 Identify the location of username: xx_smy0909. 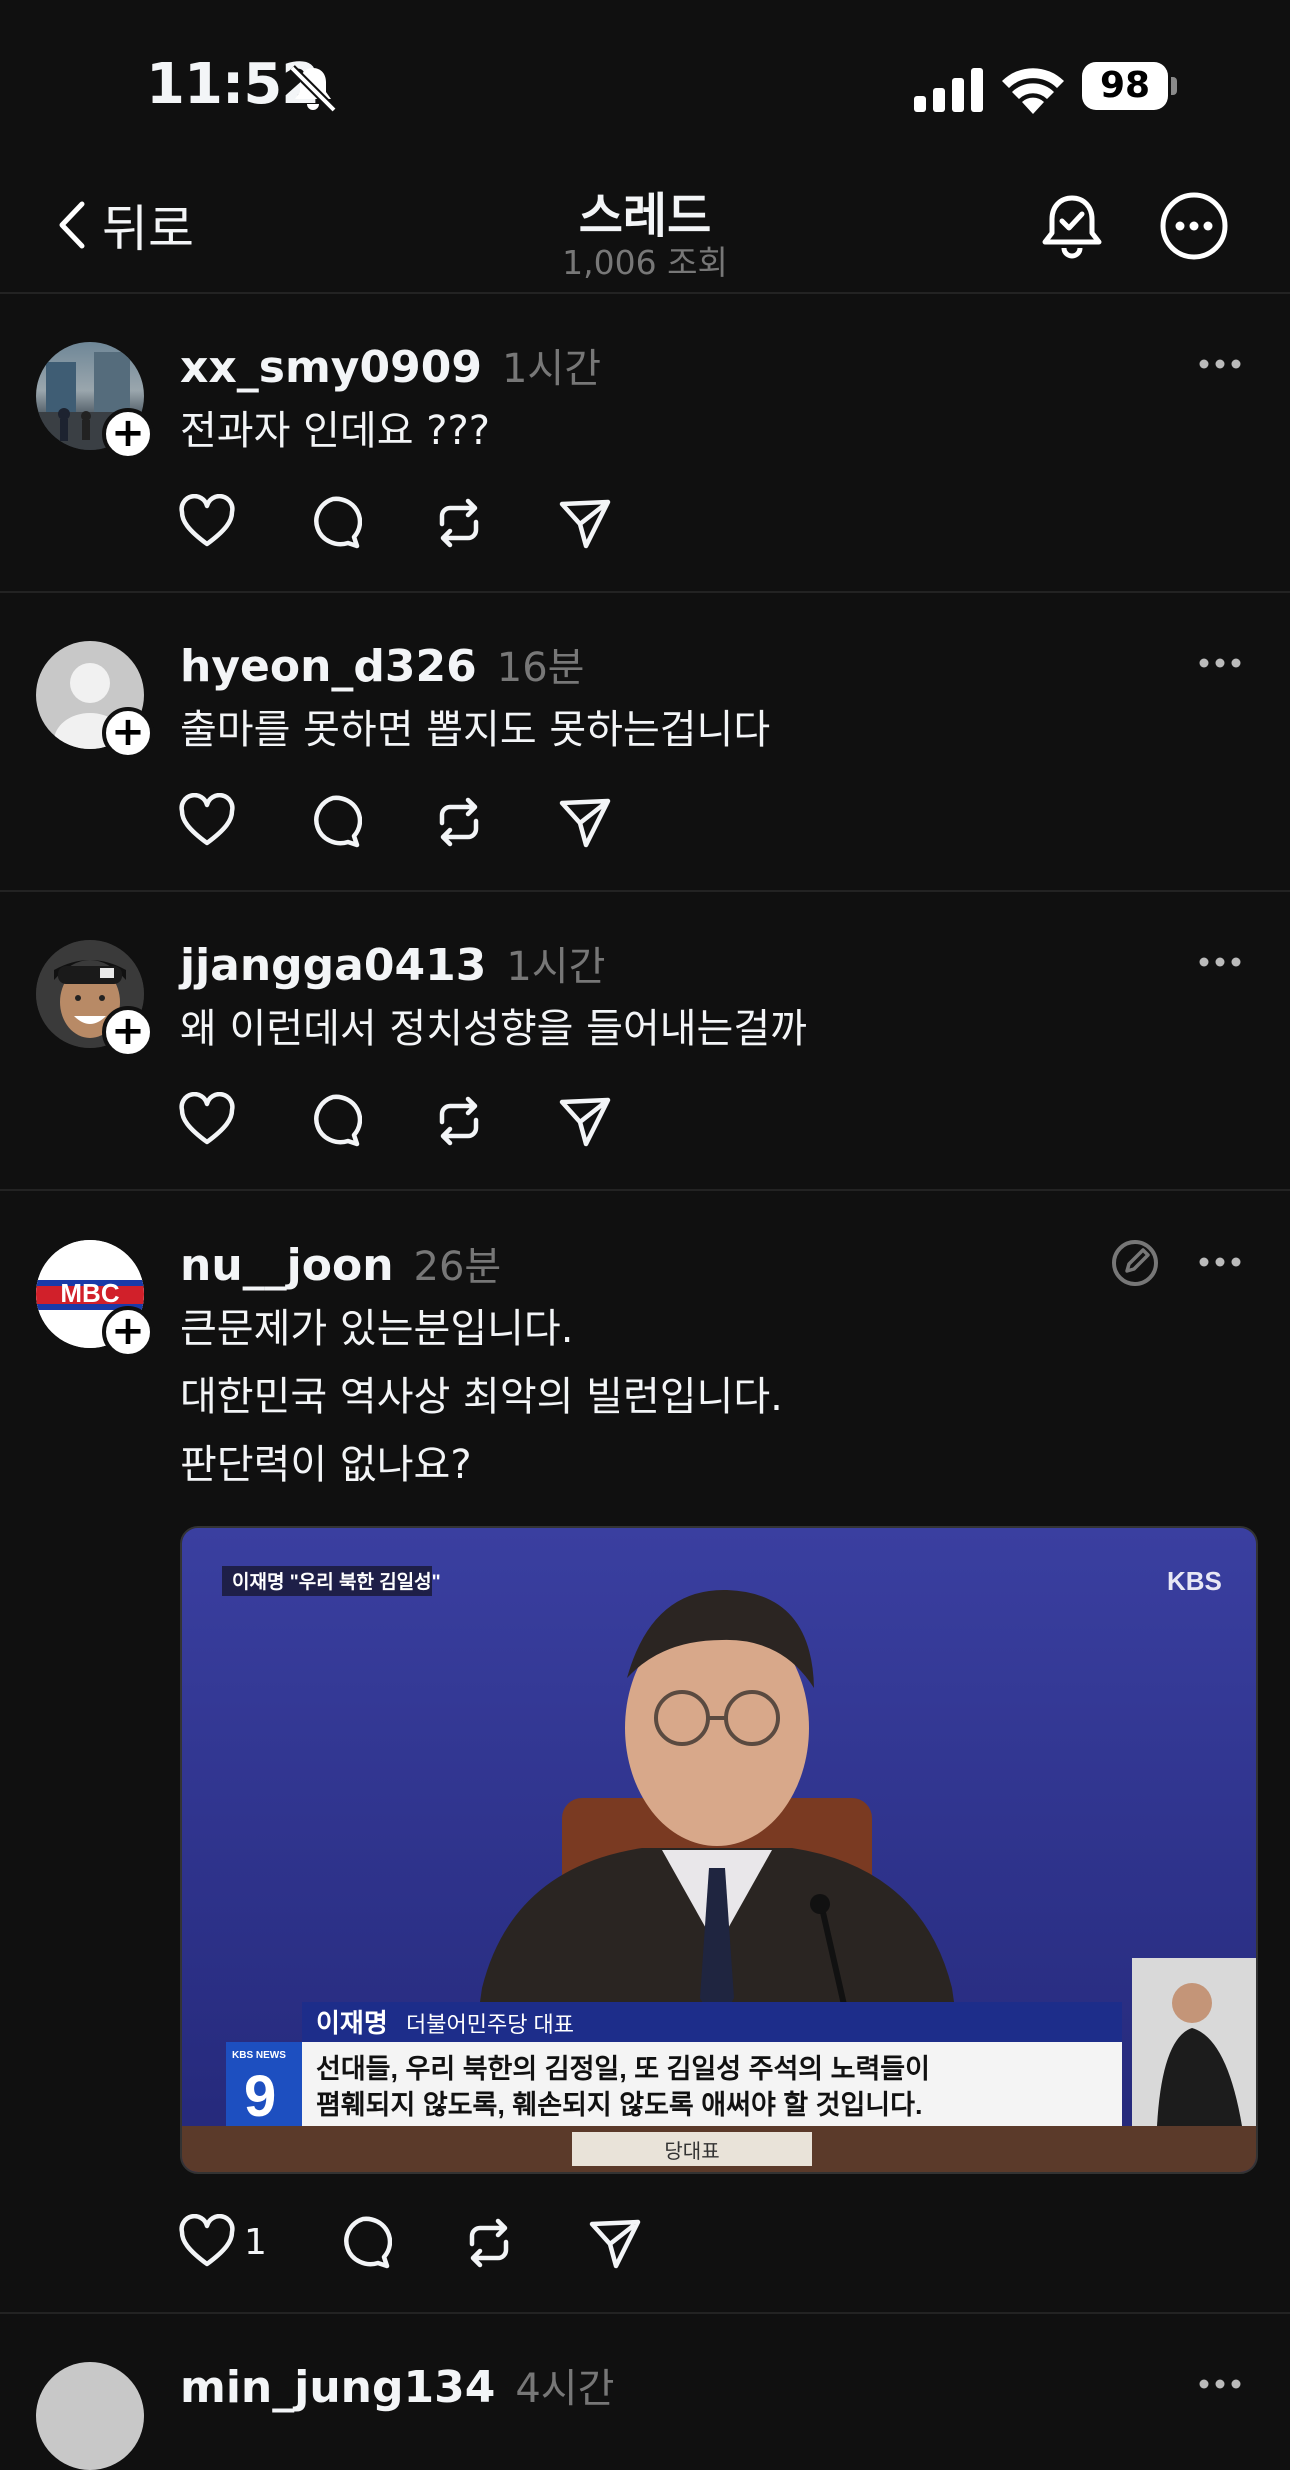
(331, 367).